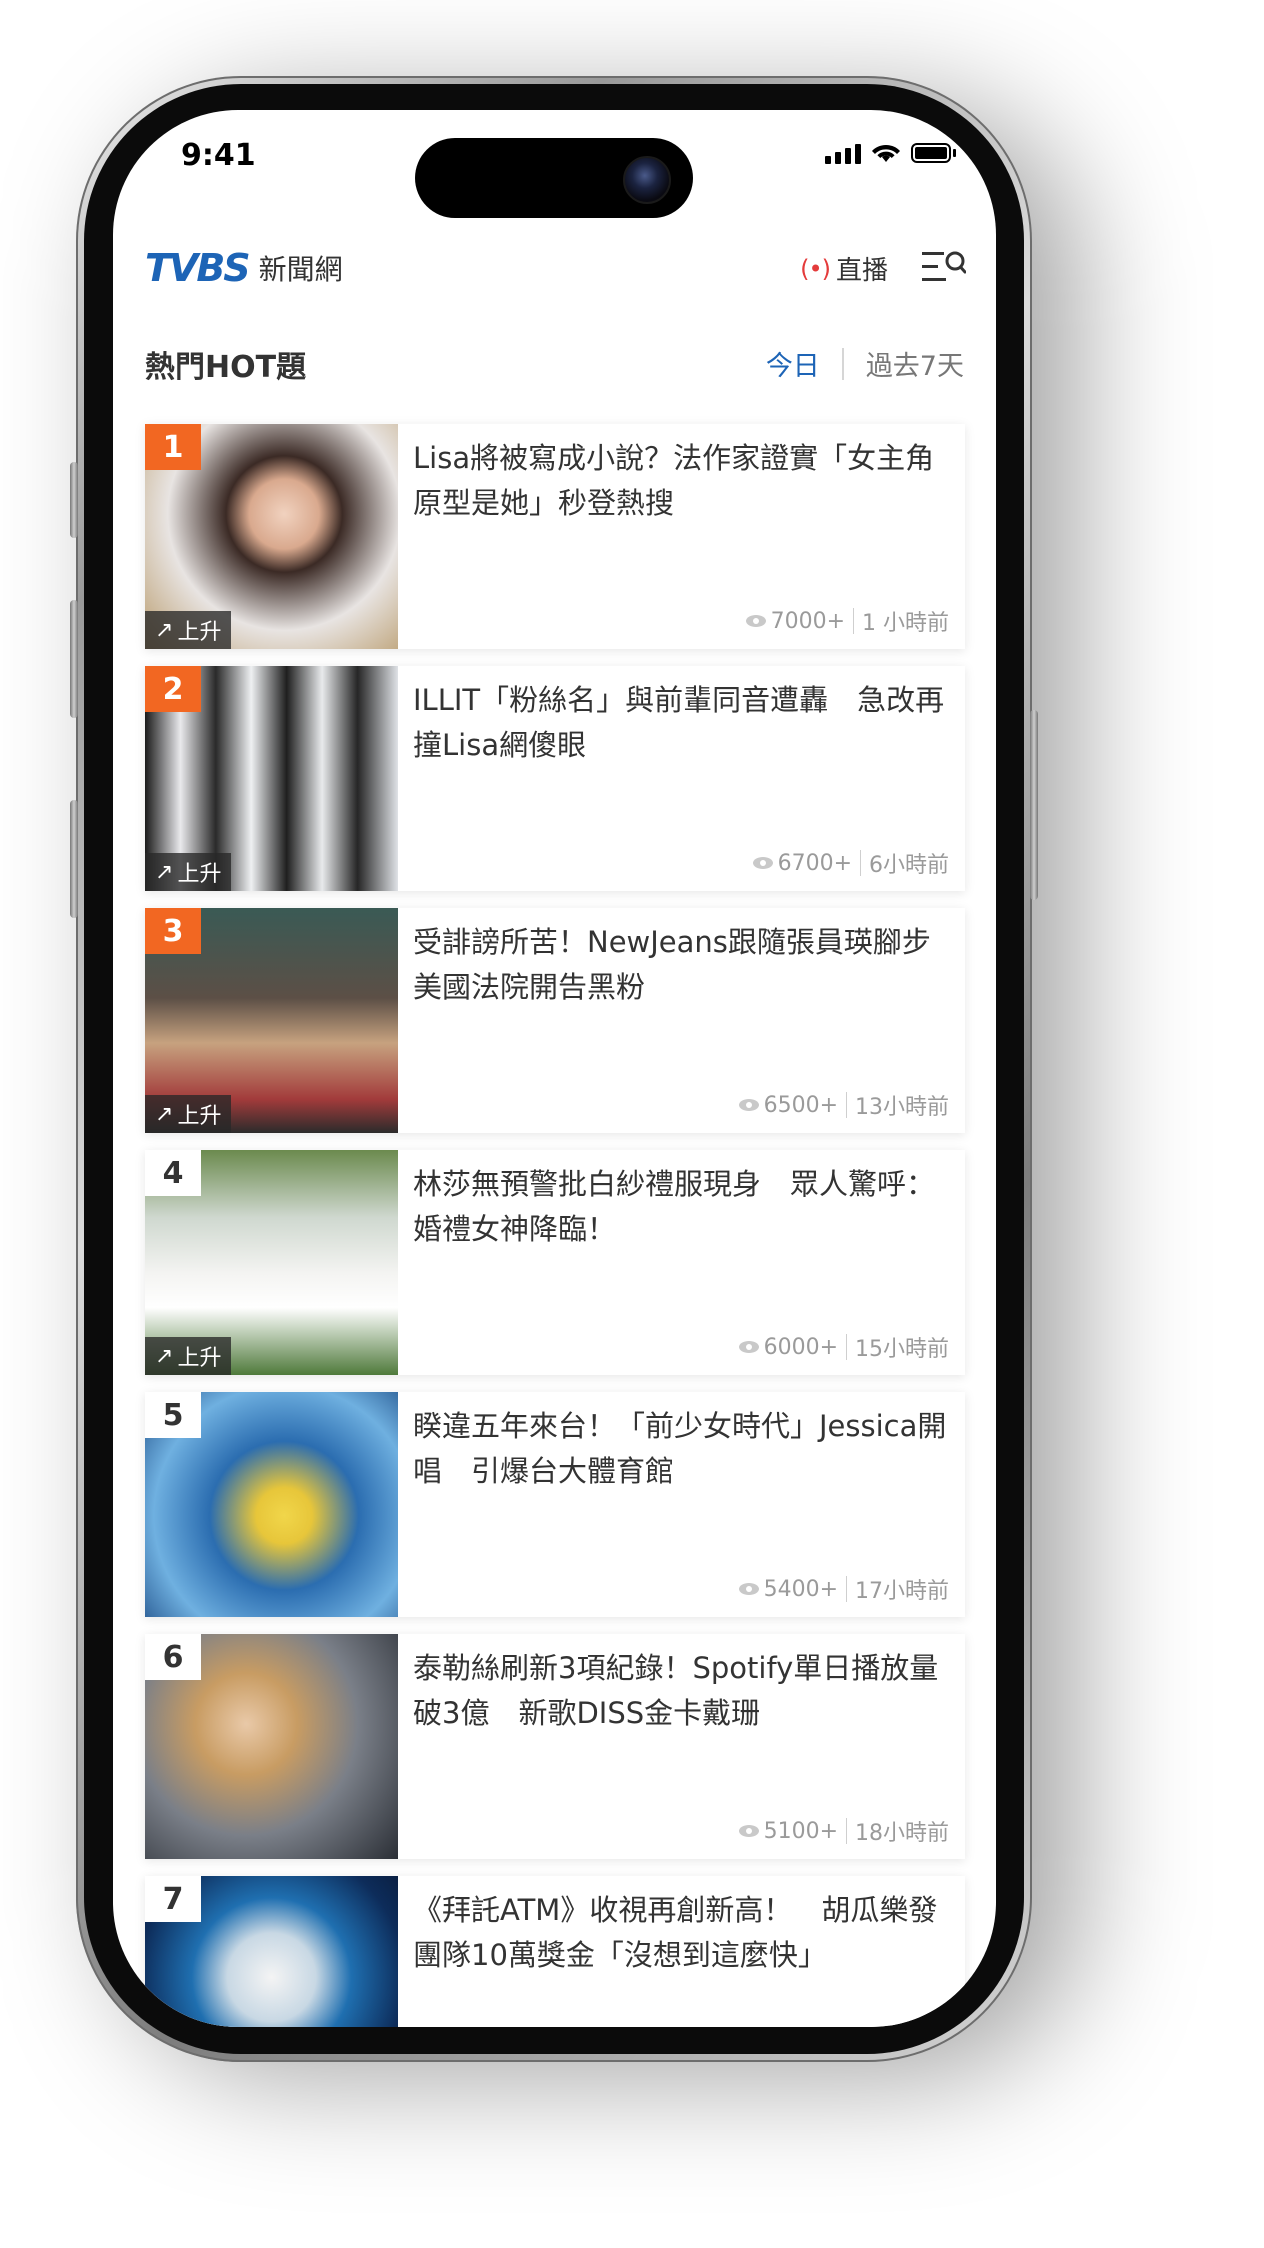  Describe the element at coordinates (902, 1349) in the screenshot. I see `publish-time: 15小時前` at that location.